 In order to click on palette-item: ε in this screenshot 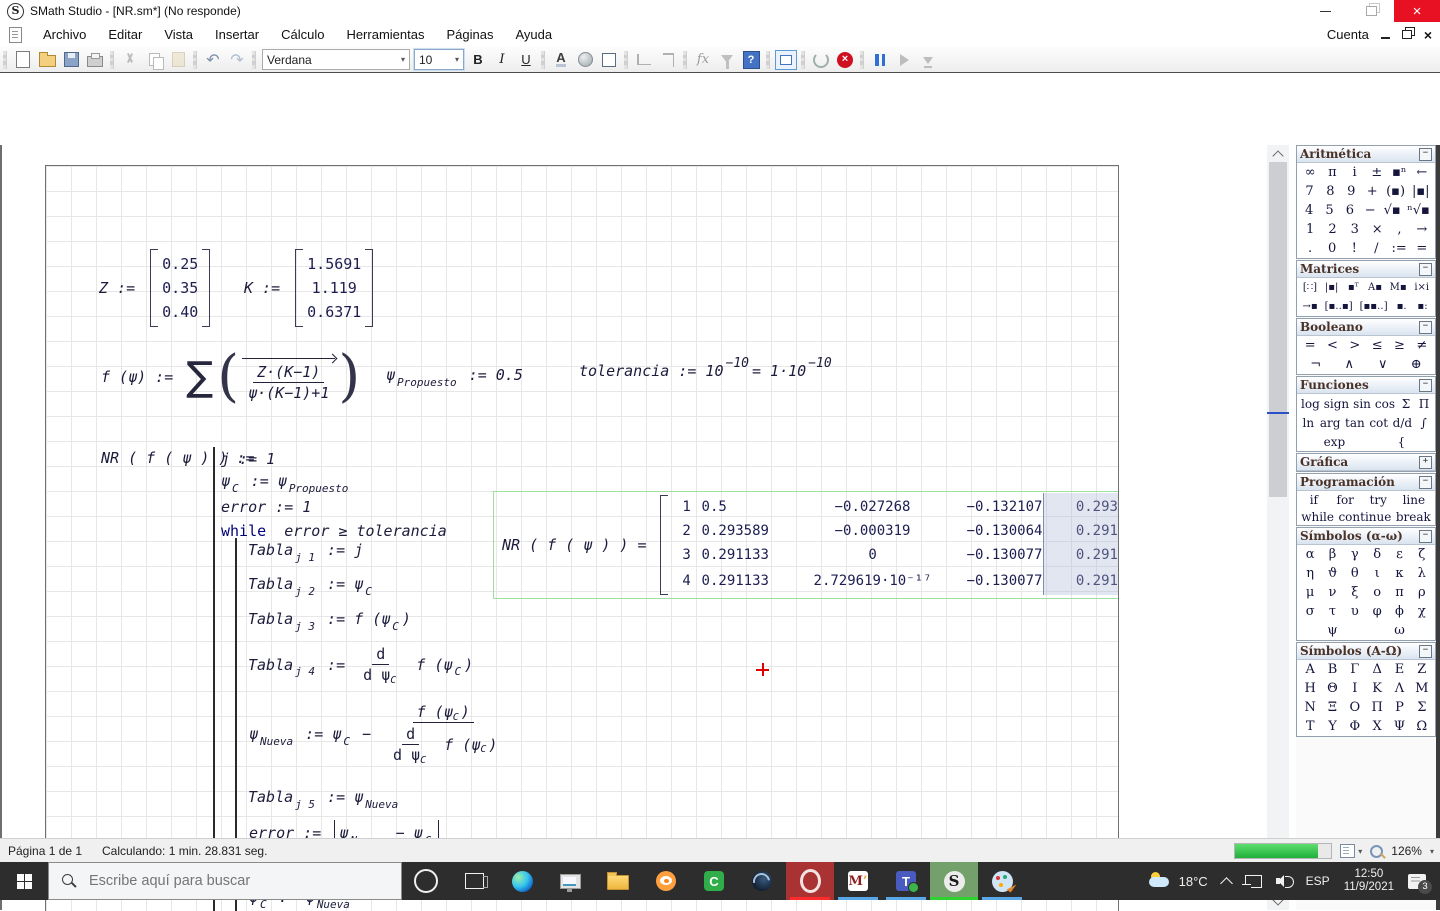, I will do `click(1399, 554)`.